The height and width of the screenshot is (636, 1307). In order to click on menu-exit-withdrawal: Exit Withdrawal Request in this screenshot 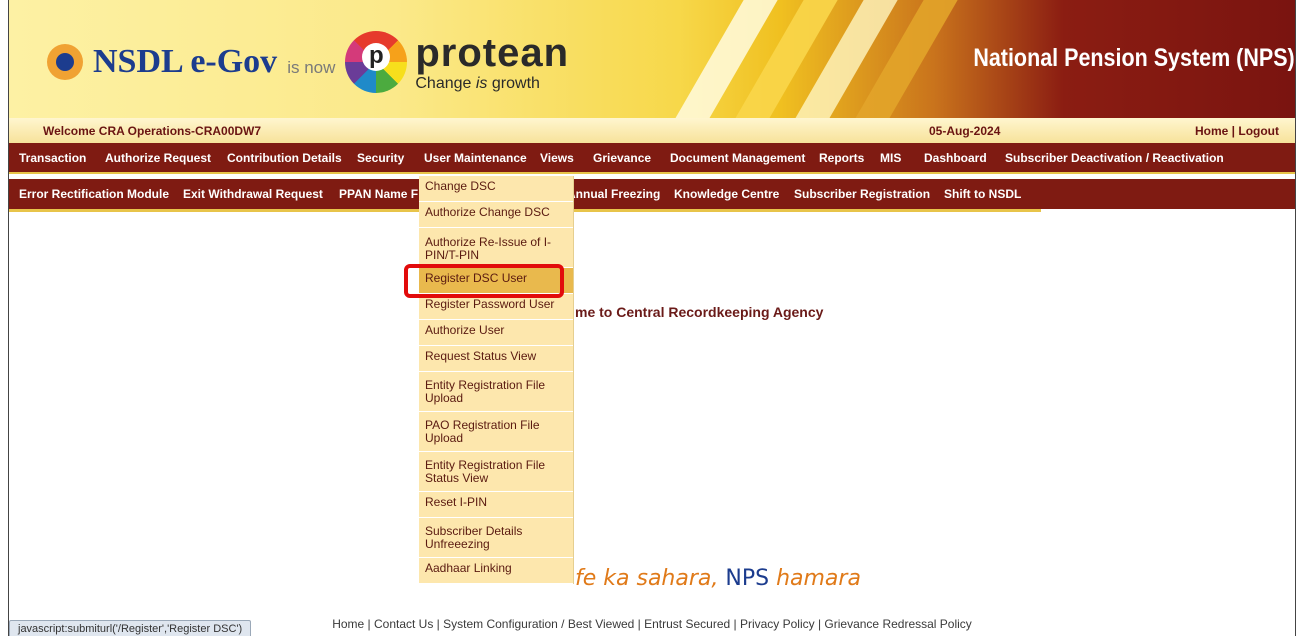, I will do `click(253, 194)`.